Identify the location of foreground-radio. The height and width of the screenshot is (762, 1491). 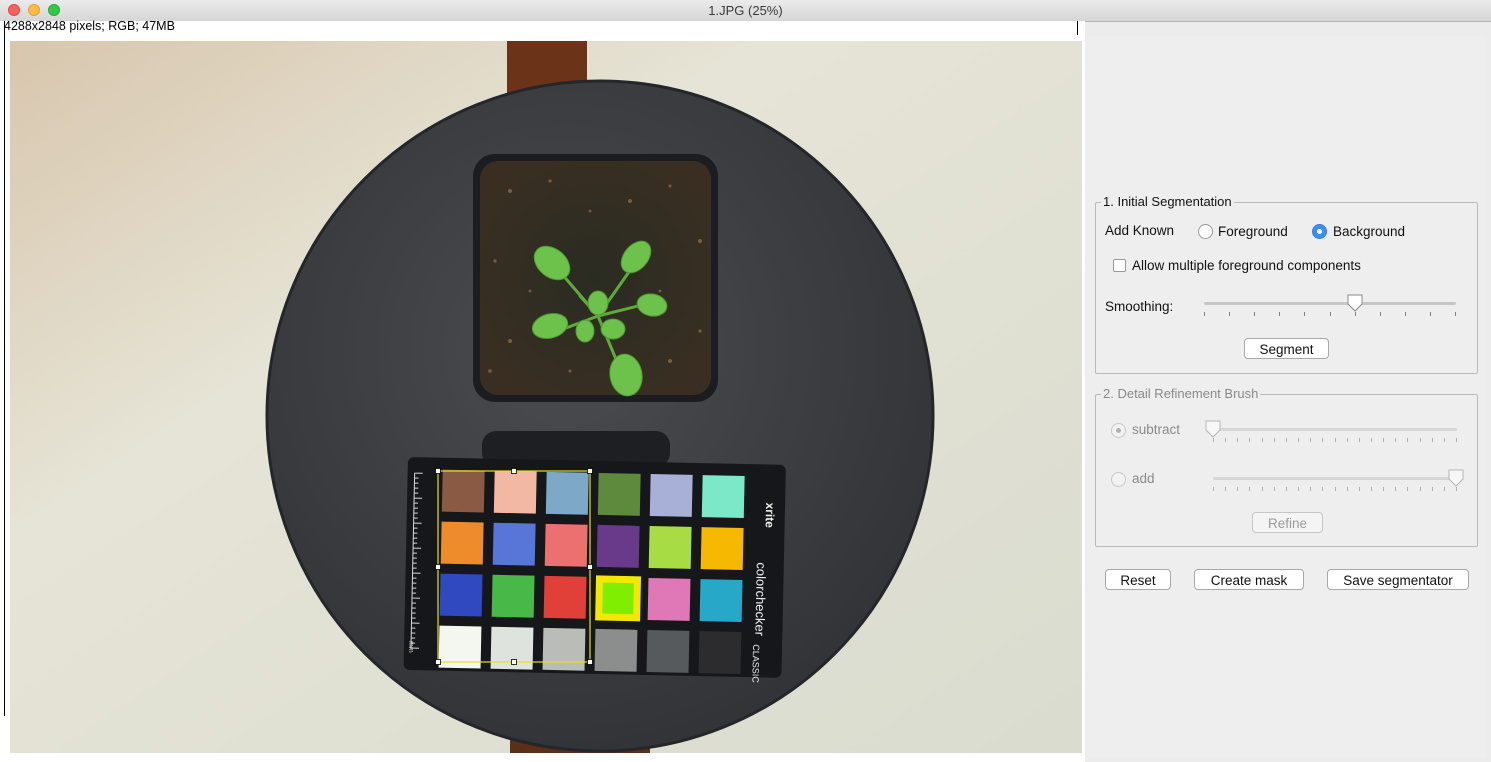
(1205, 231).